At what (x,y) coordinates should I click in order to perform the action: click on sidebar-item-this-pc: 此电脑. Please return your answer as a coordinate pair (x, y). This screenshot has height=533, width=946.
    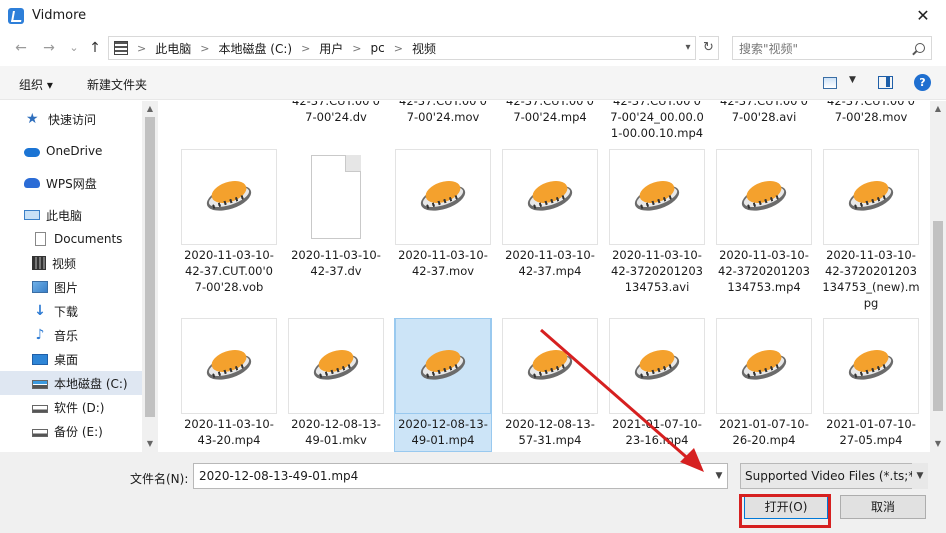
    Looking at the image, I should click on (71, 215).